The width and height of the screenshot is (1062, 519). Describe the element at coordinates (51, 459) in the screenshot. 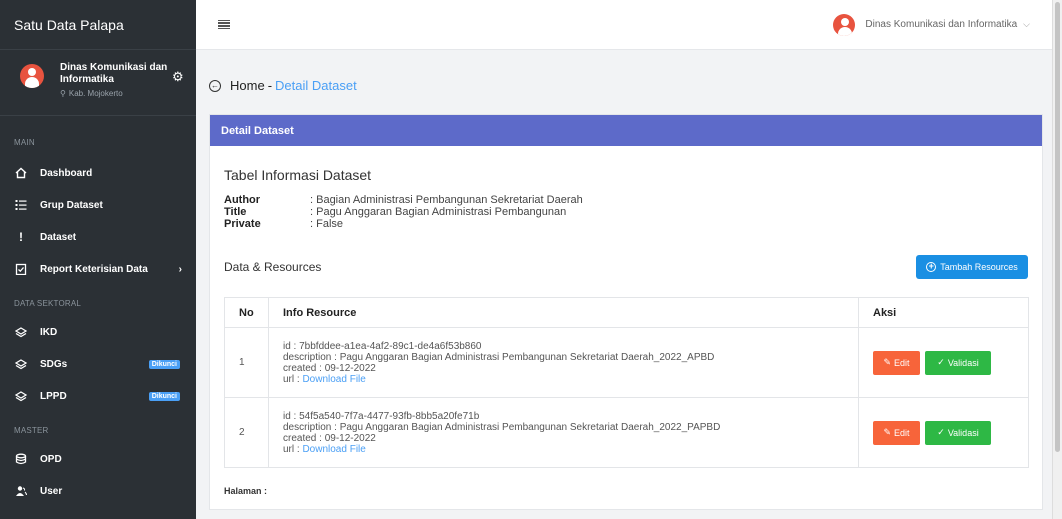

I see `sidebar-item-label: OPD` at that location.